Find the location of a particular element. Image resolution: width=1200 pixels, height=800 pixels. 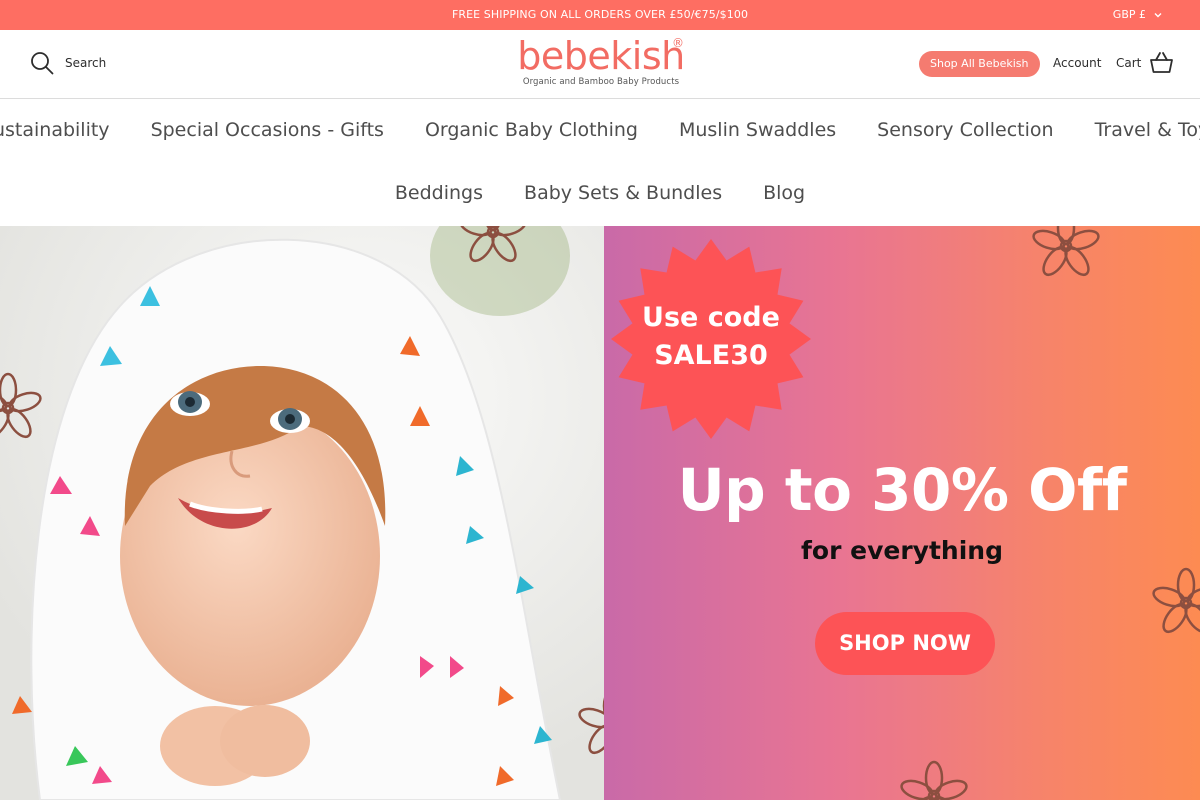

logo-registered-mark: ® is located at coordinates (678, 43).